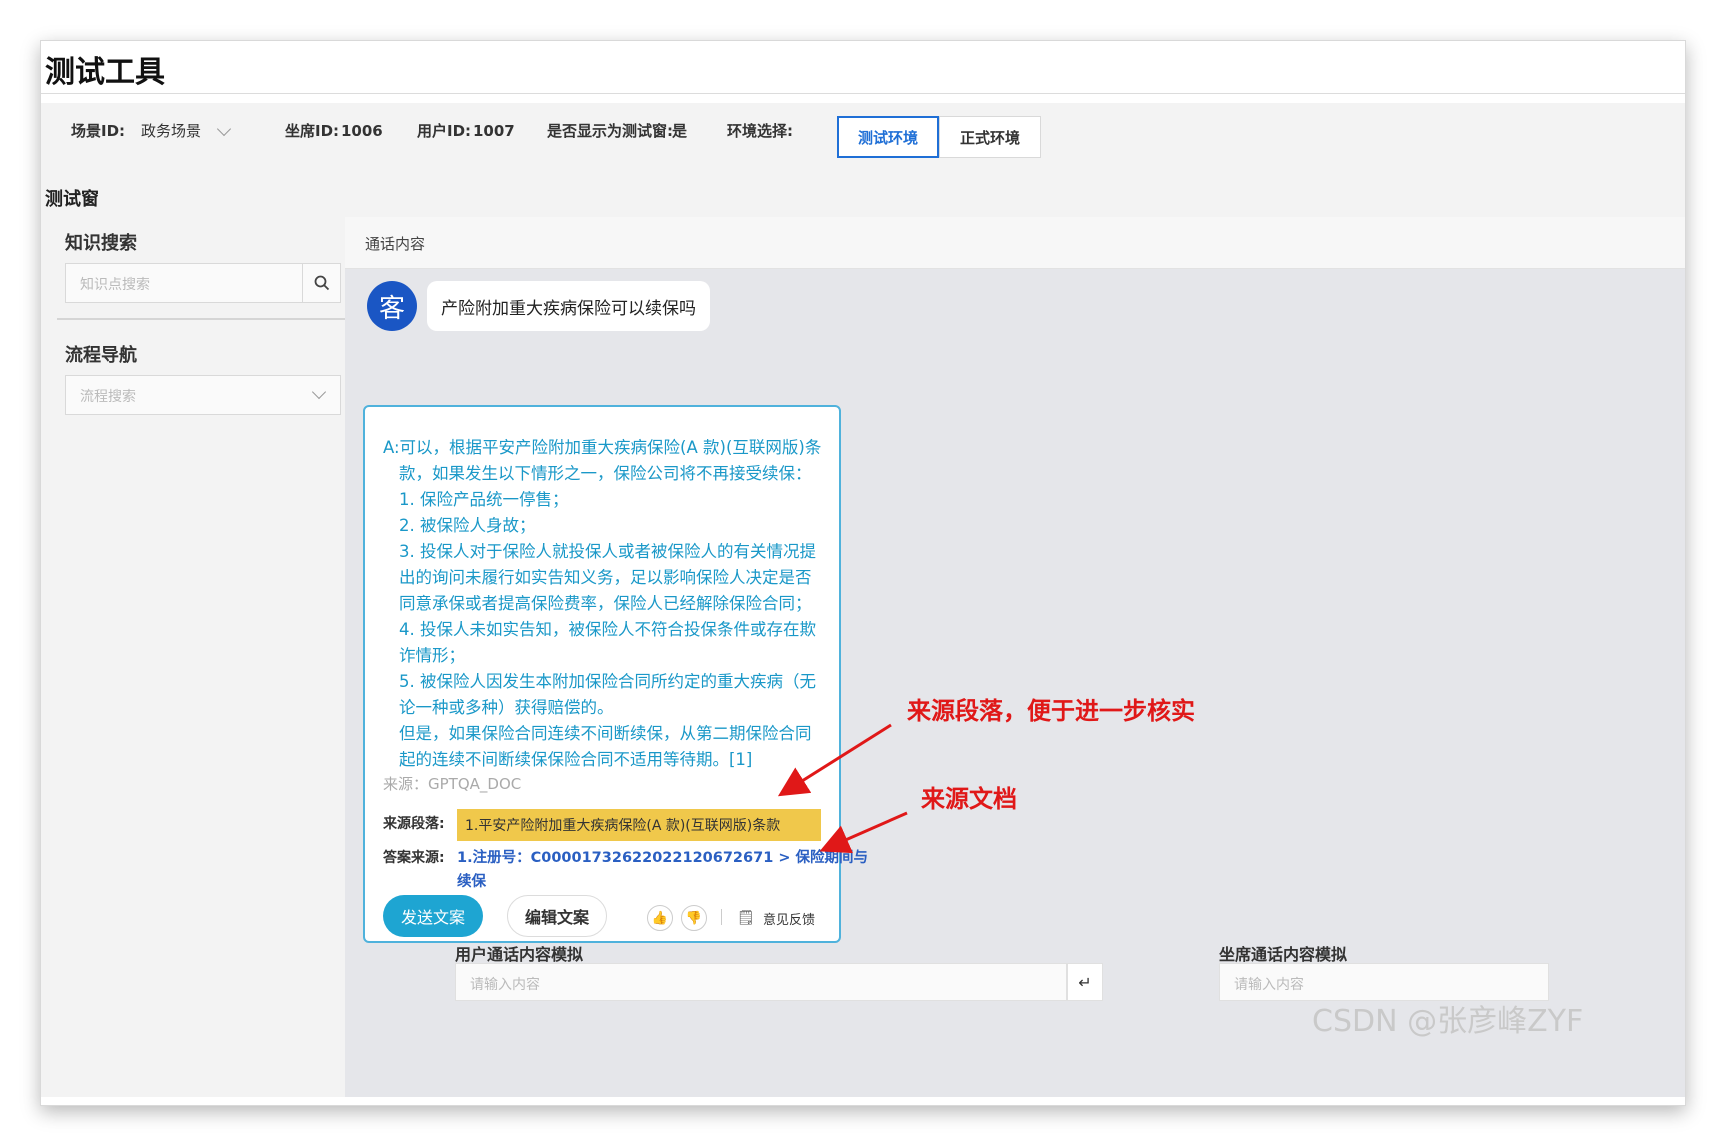 Image resolution: width=1728 pixels, height=1148 pixels. Describe the element at coordinates (101, 243) in the screenshot. I see `knowledge-search-title: 知识搜索` at that location.